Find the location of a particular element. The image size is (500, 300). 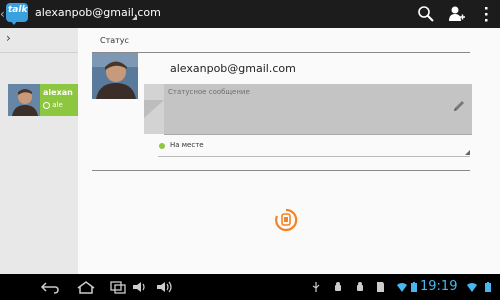

account-dropdown-icon is located at coordinates (134, 17).